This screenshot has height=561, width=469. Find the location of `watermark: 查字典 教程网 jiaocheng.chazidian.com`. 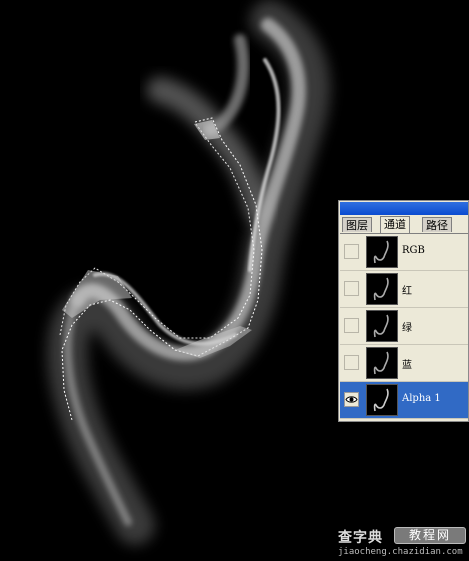

watermark: 查字典 教程网 jiaocheng.chazidian.com is located at coordinates (403, 543).